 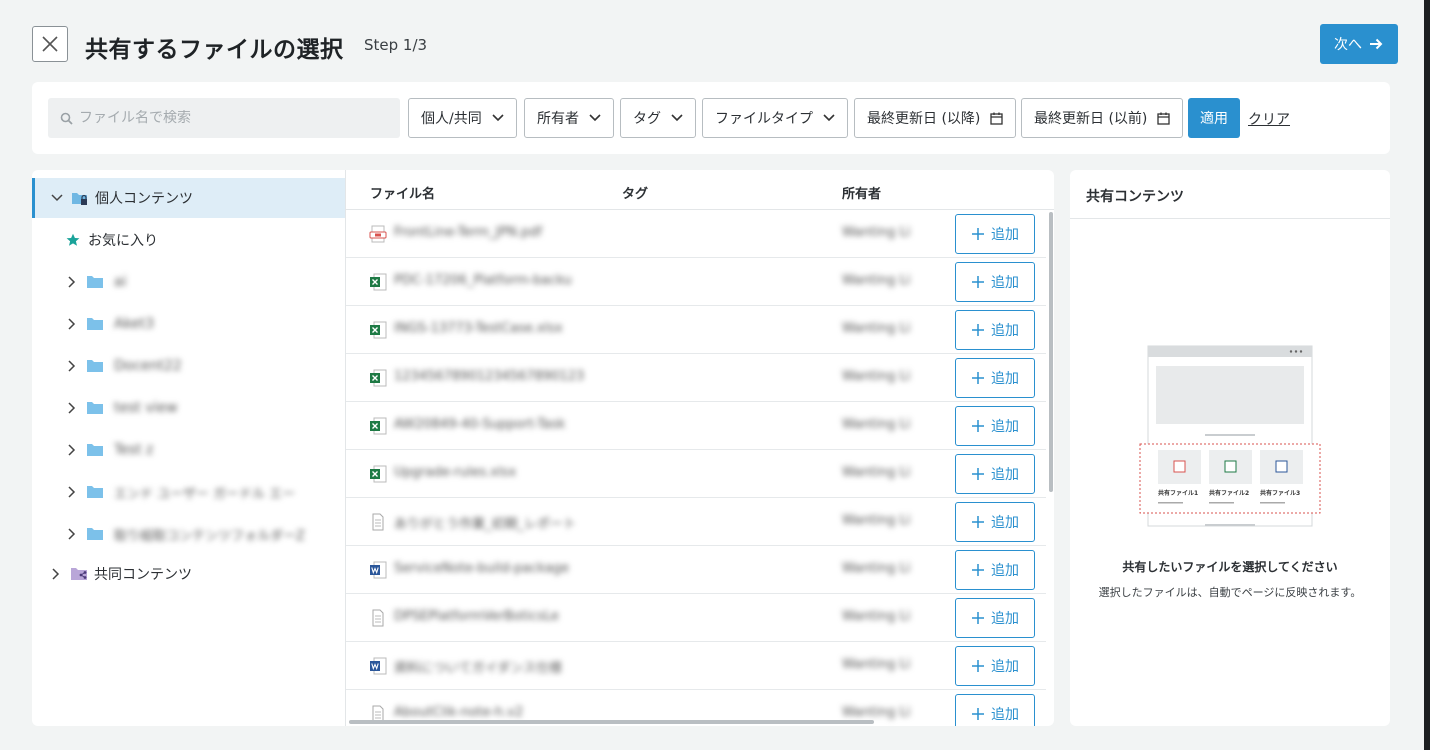 What do you see at coordinates (134, 324) in the screenshot?
I see `tree-folder-label: Aket3` at bounding box center [134, 324].